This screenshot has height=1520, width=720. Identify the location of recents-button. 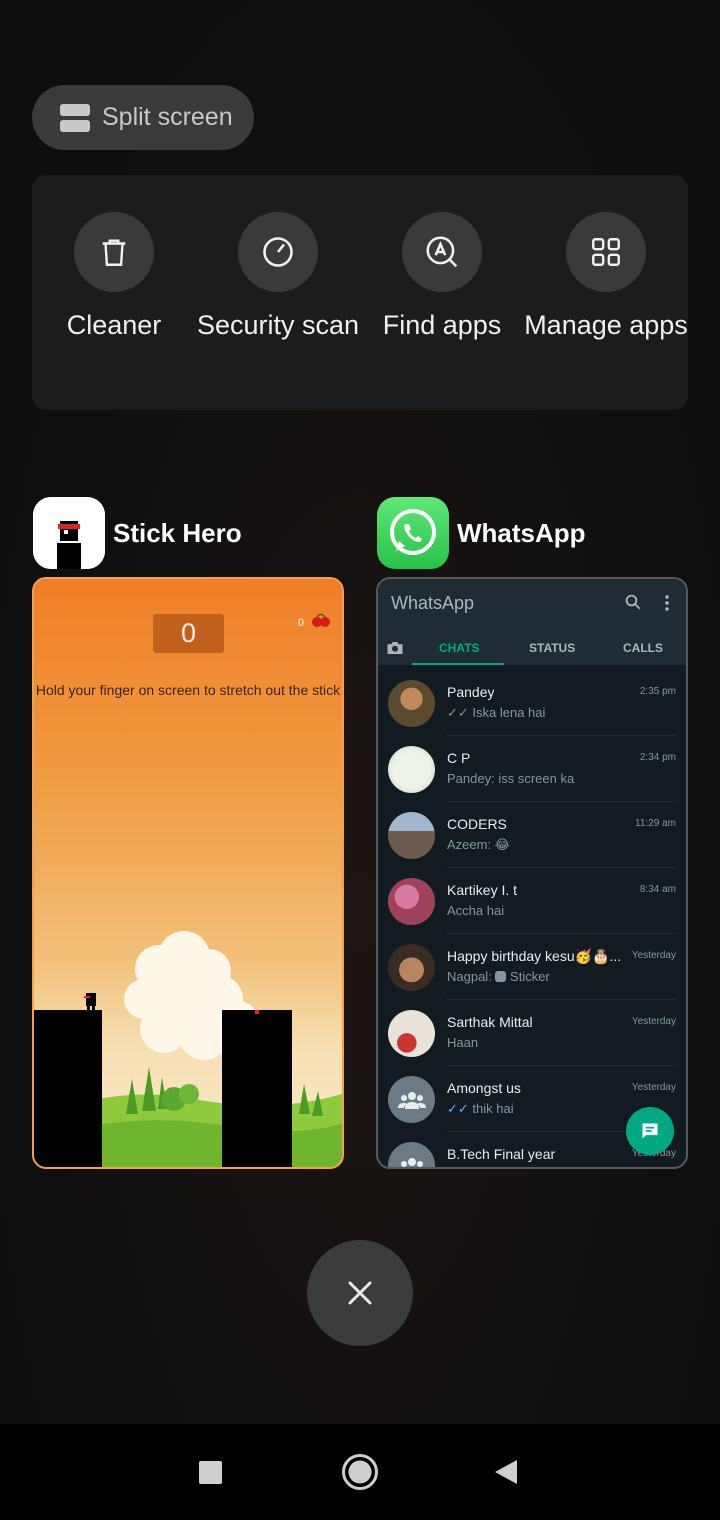
(210, 1472).